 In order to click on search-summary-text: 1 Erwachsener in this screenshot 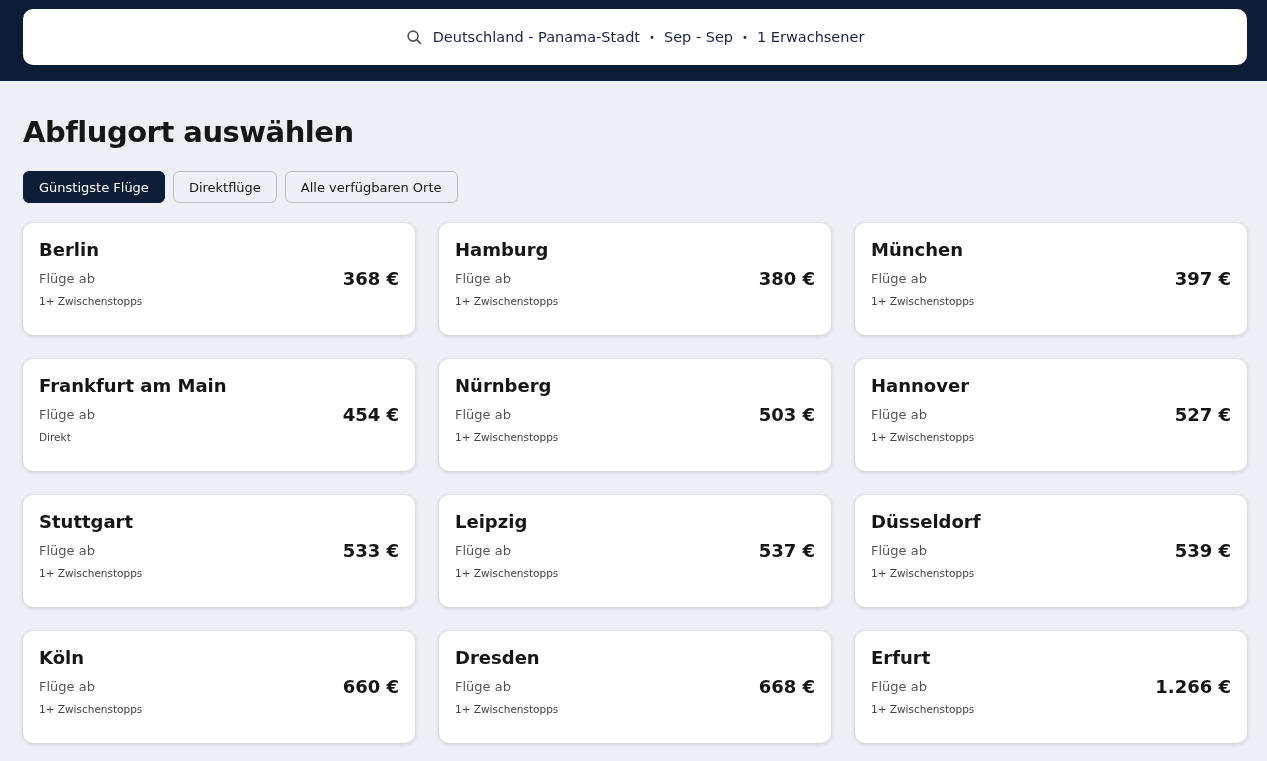, I will do `click(810, 37)`.